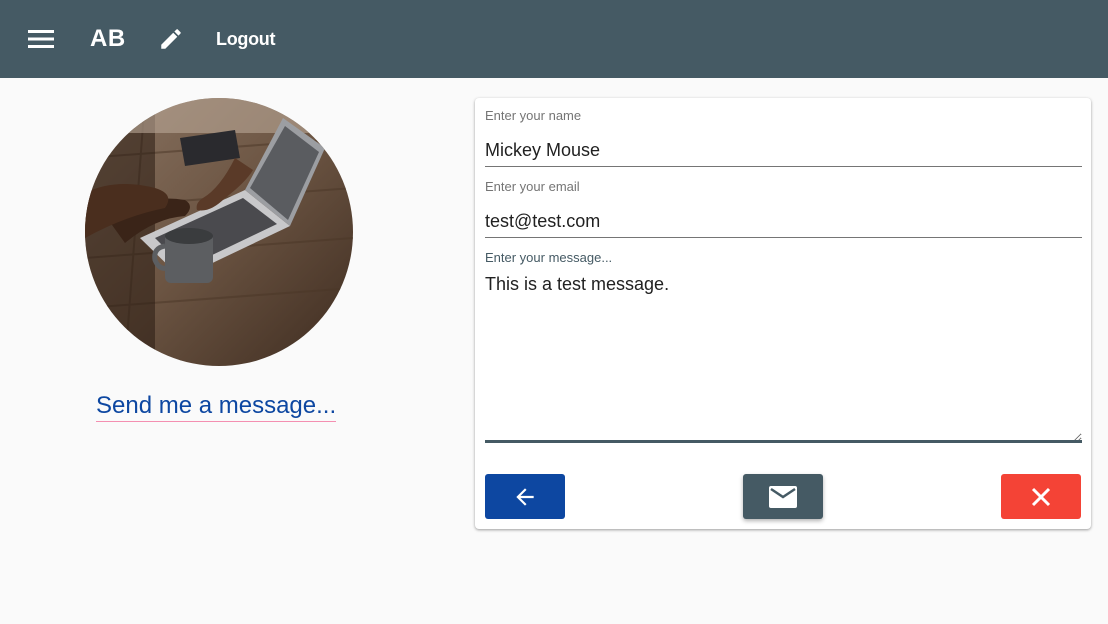 Image resolution: width=1108 pixels, height=624 pixels. Describe the element at coordinates (533, 115) in the screenshot. I see `name-label: Enter your name` at that location.